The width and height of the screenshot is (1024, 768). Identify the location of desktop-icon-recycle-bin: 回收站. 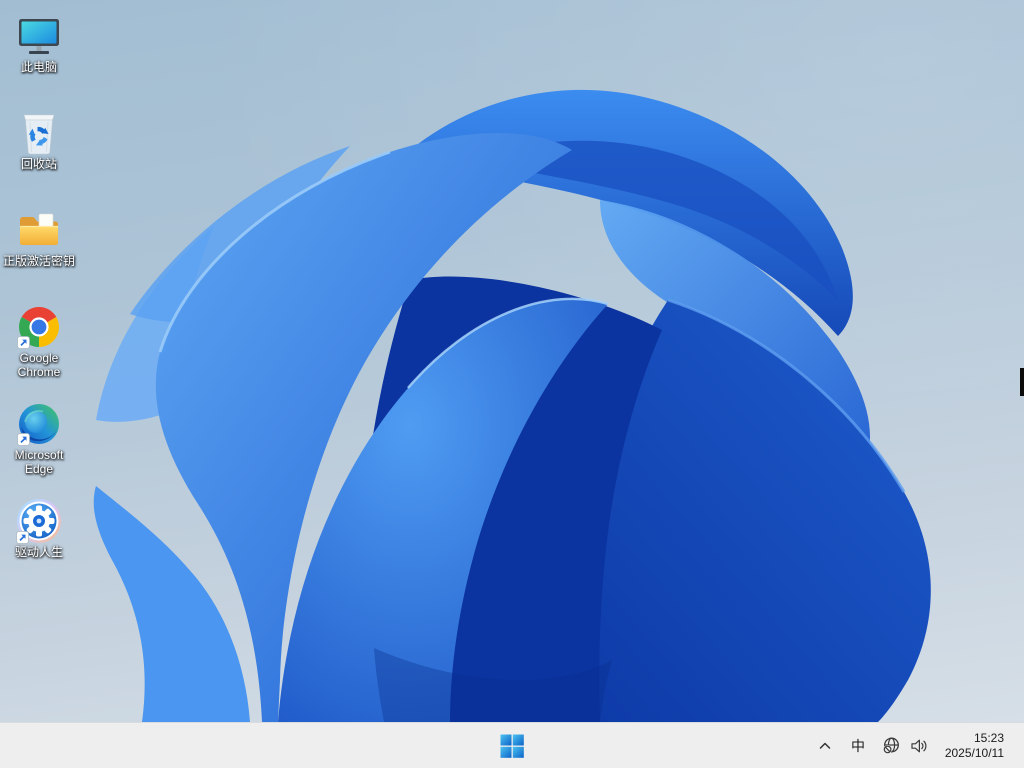
(39, 153).